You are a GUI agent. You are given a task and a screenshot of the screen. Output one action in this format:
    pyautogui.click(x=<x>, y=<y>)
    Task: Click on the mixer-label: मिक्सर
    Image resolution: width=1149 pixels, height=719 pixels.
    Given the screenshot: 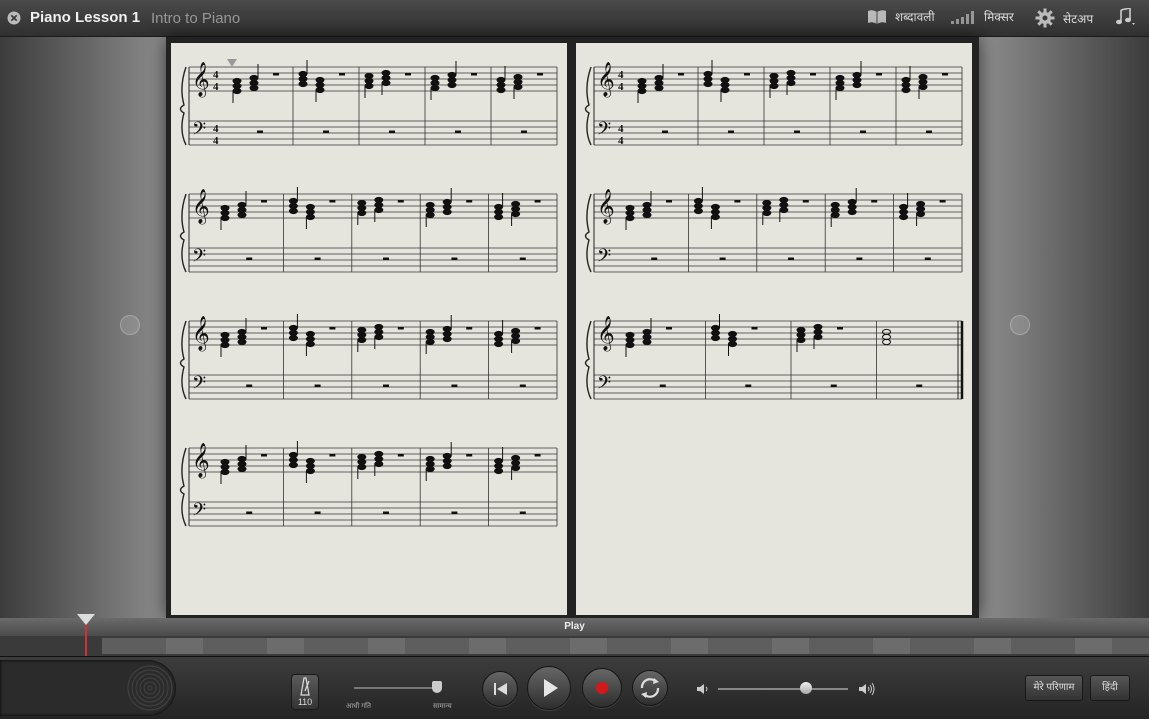 What is the action you would take?
    pyautogui.click(x=999, y=17)
    